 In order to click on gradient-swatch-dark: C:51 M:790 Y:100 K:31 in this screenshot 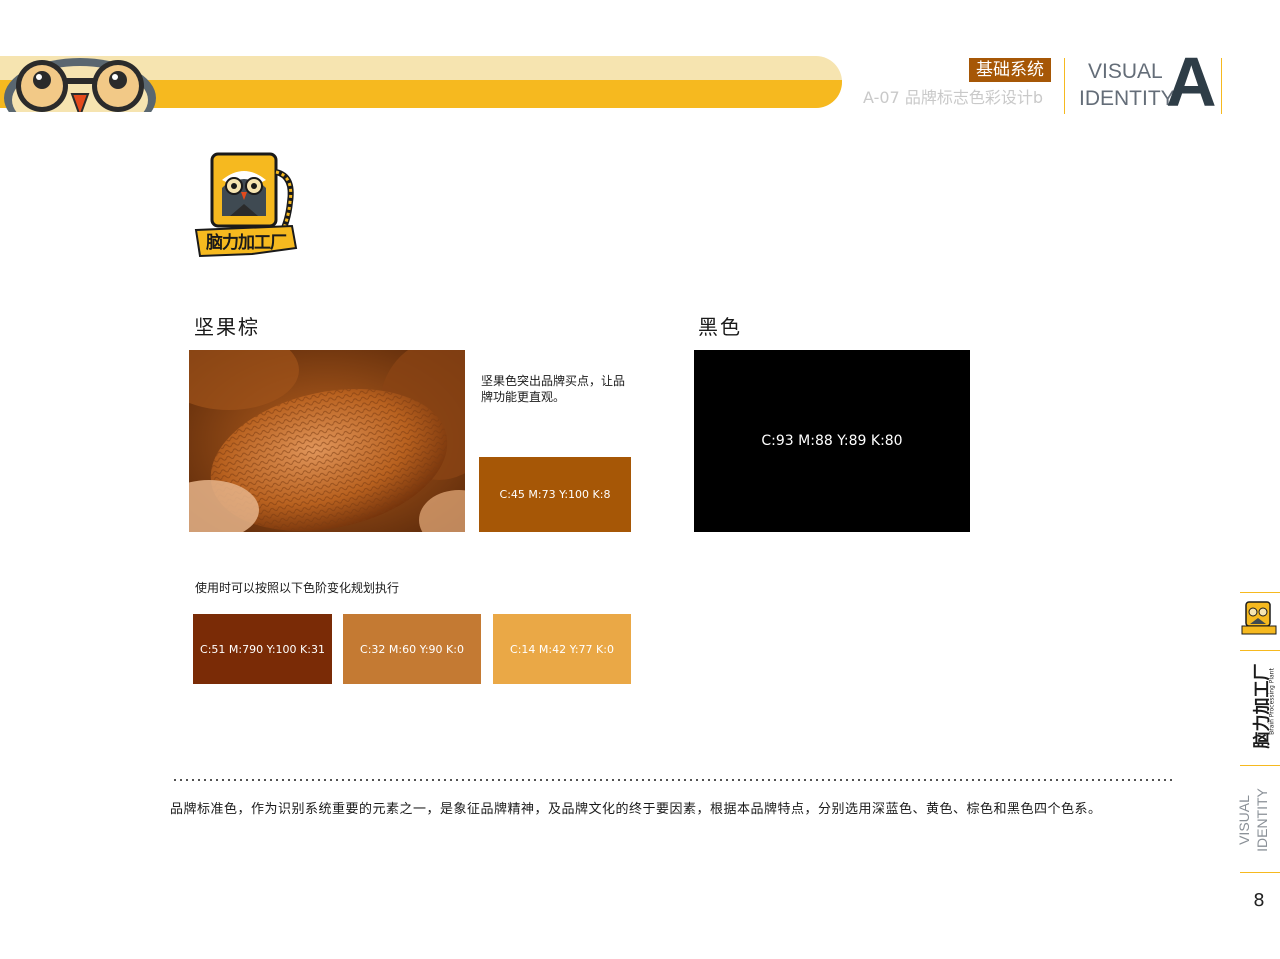, I will do `click(262, 649)`.